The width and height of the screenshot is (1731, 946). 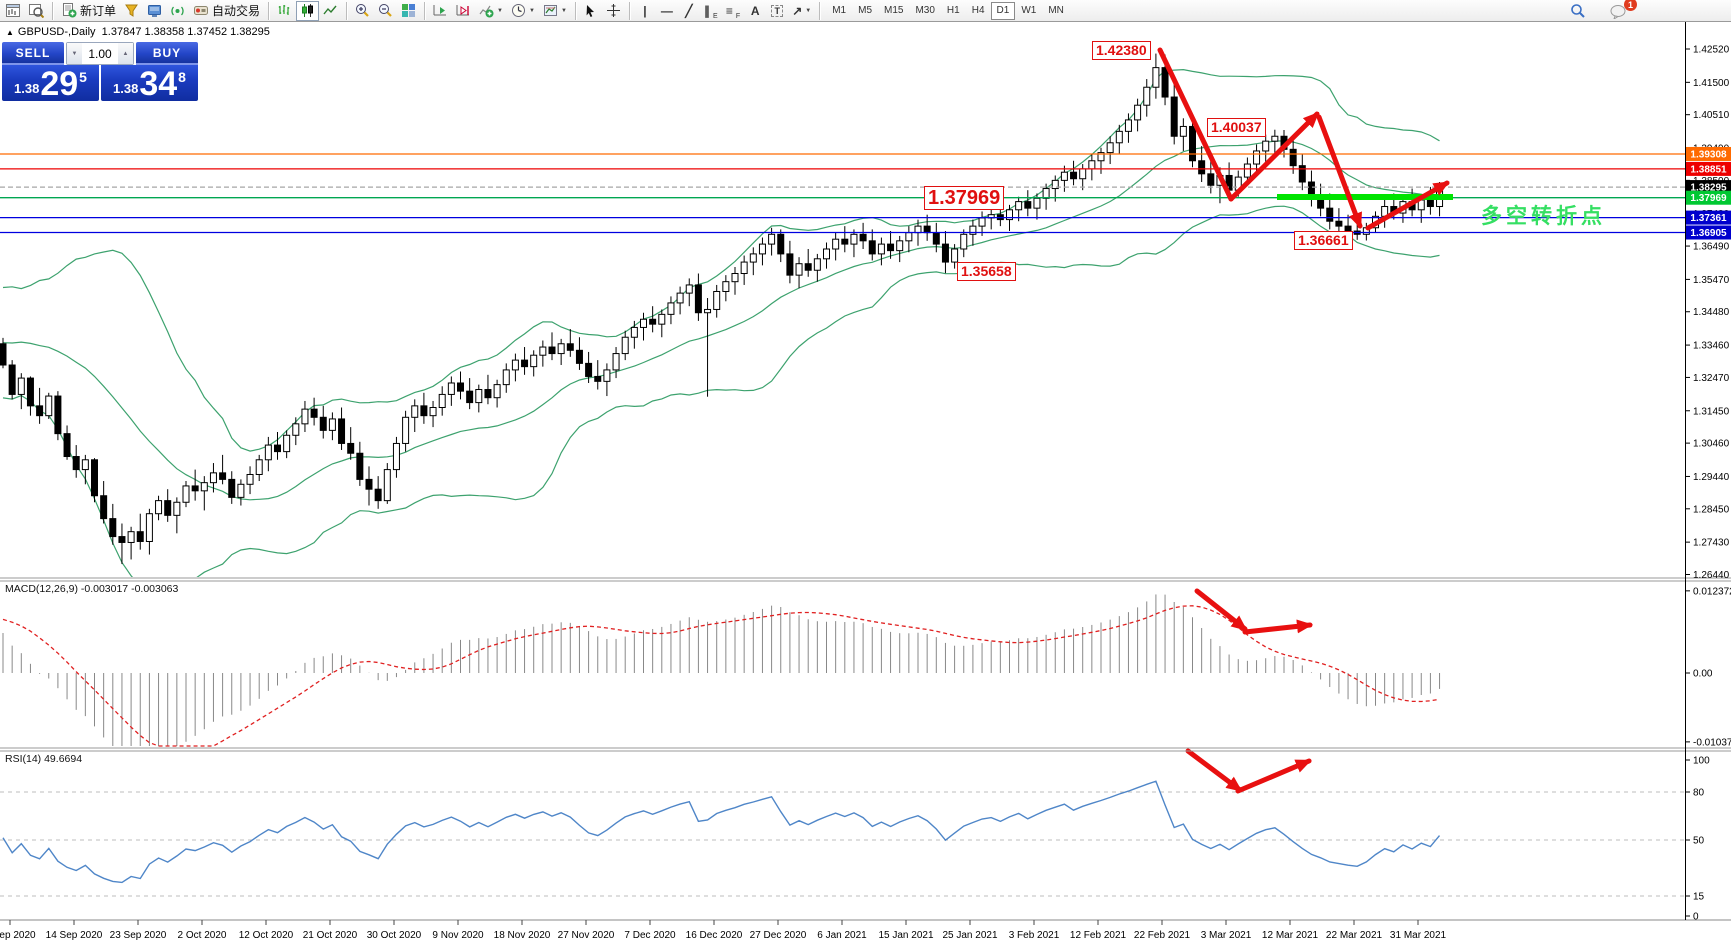 I want to click on price-tick-label: 1.41500, so click(x=1711, y=83).